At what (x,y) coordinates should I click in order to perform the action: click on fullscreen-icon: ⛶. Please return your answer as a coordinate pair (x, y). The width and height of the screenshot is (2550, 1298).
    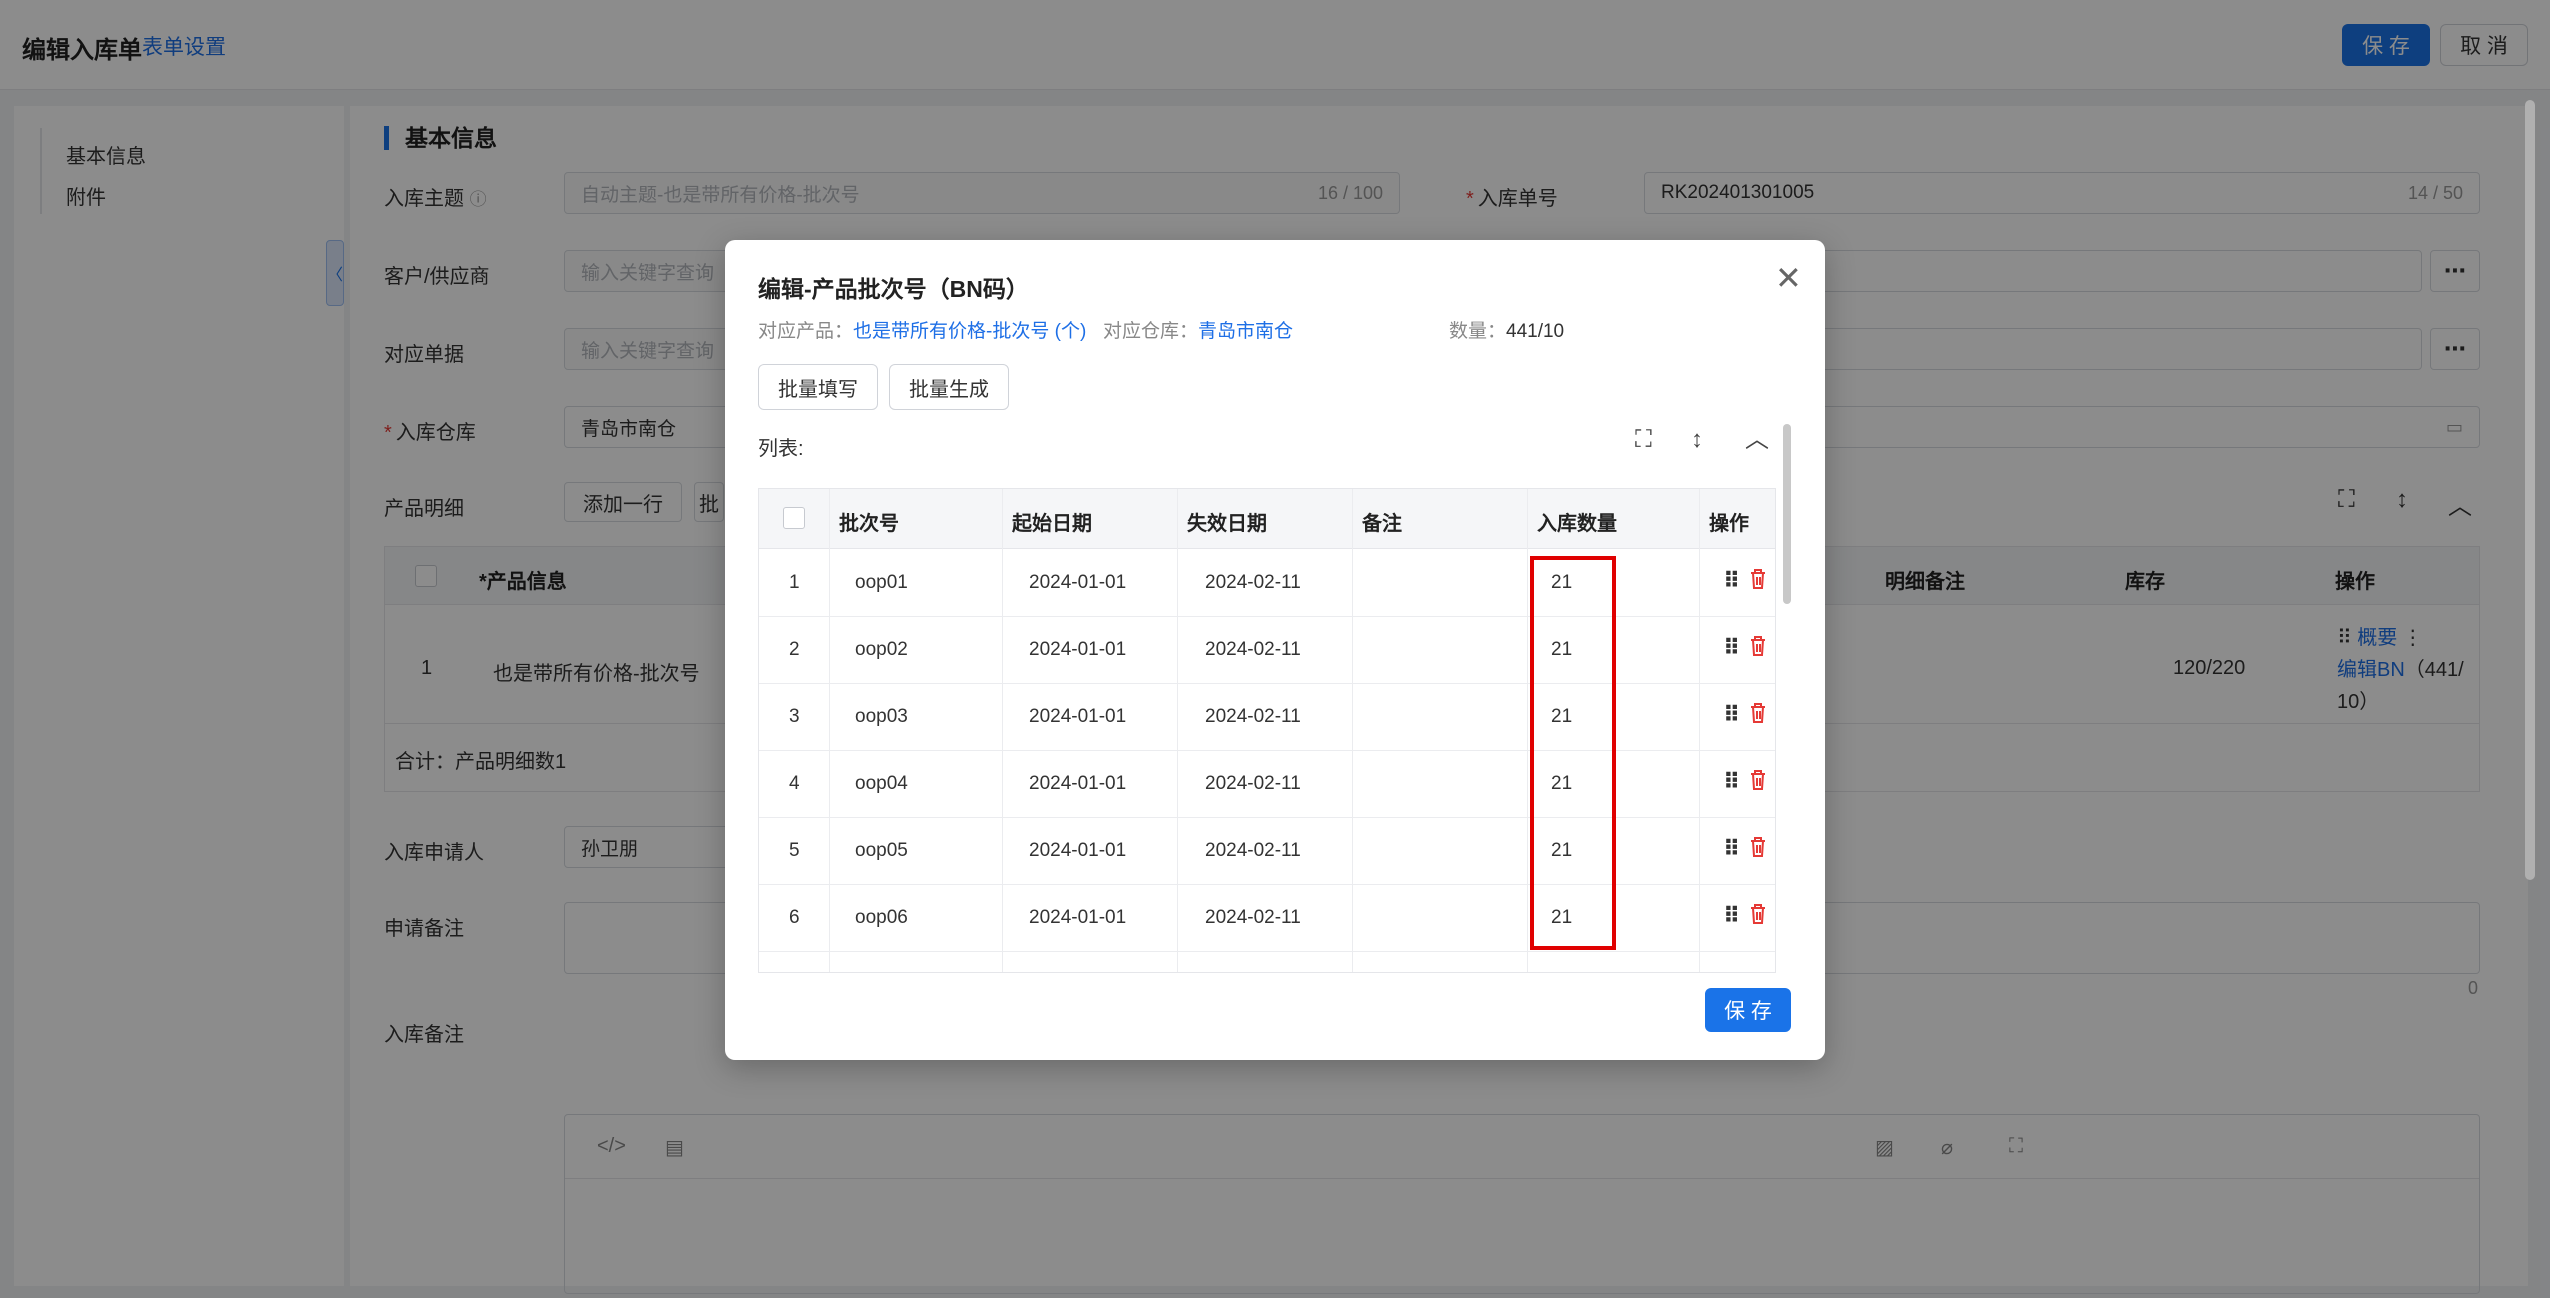
    Looking at the image, I should click on (1643, 440).